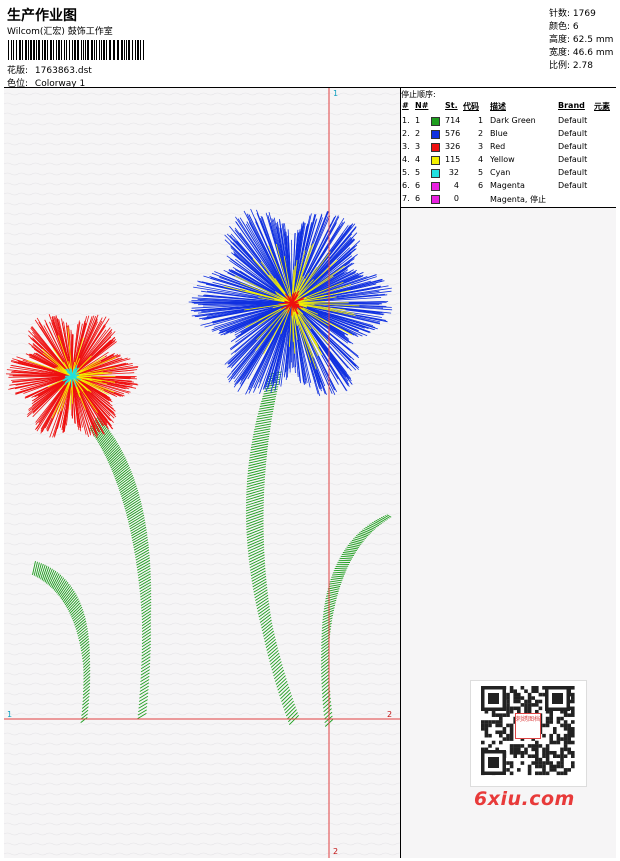 The width and height of the screenshot is (620, 861). What do you see at coordinates (602, 106) in the screenshot?
I see `col-header-element: 元素` at bounding box center [602, 106].